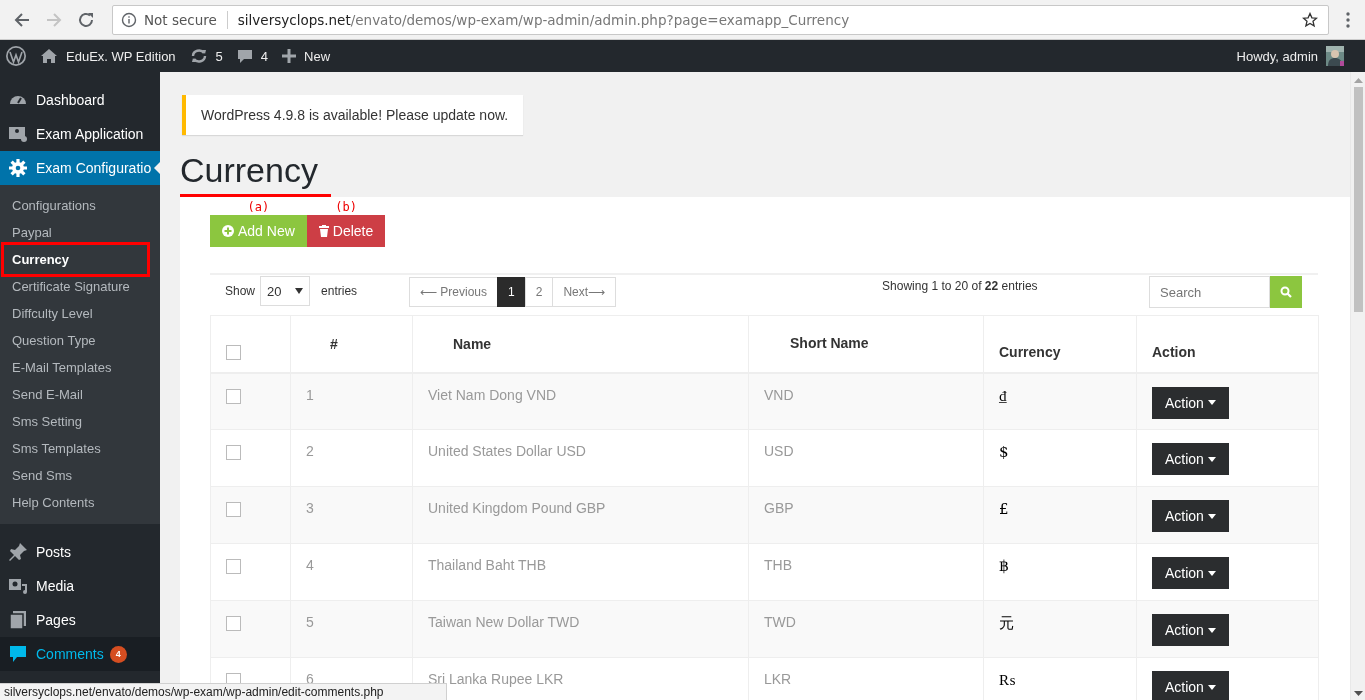  I want to click on media-icon, so click(18, 586).